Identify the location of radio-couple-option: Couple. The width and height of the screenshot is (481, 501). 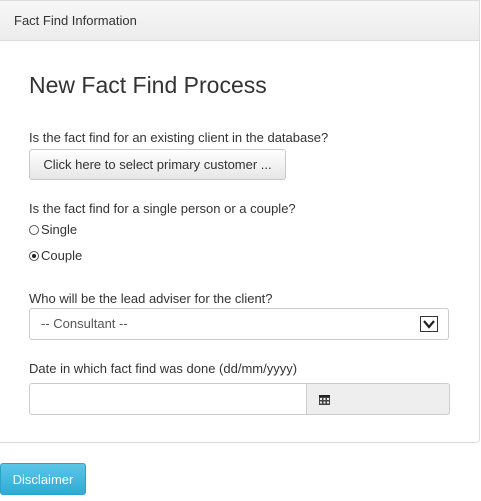
(55, 255).